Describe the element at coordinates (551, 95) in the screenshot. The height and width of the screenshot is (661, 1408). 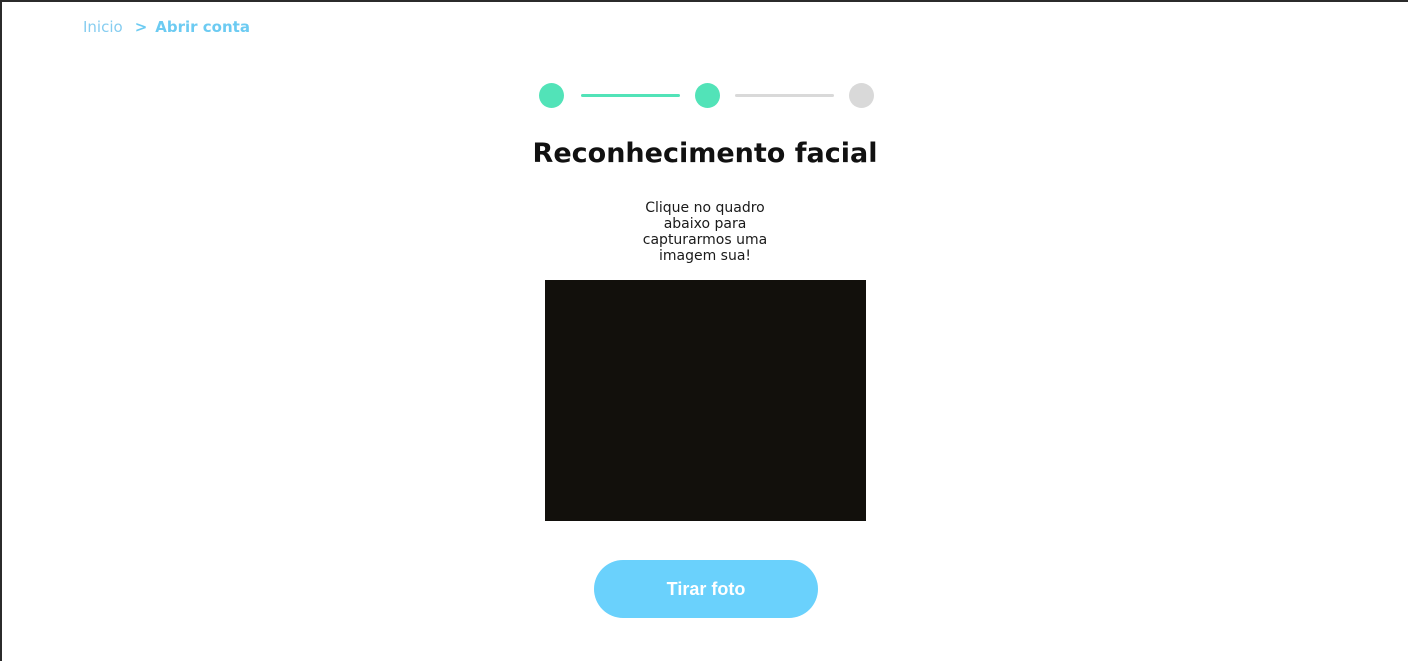
I see `step-1-indicator` at that location.